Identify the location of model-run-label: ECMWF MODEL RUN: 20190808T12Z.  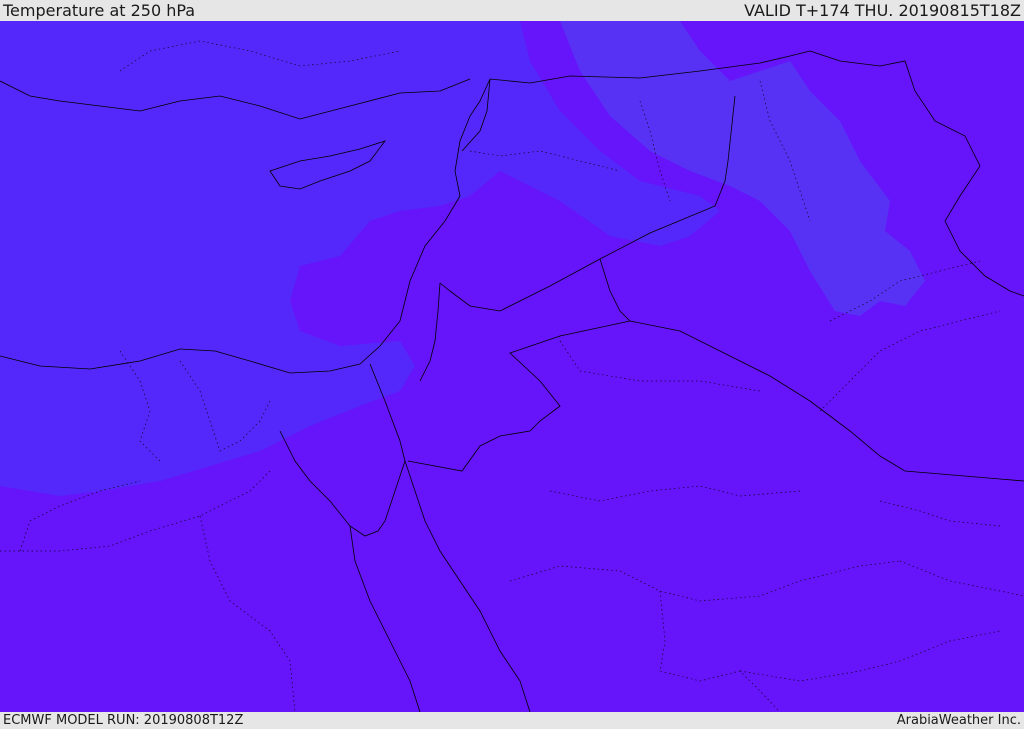
(123, 720).